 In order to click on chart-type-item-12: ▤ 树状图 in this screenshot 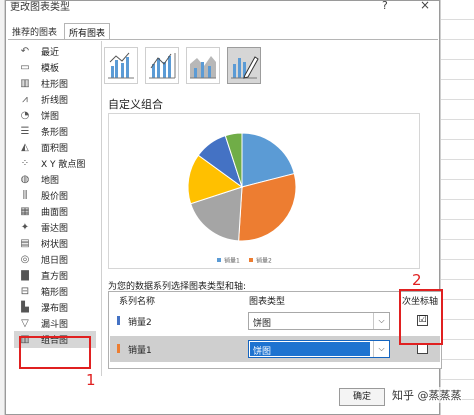, I will do `click(55, 243)`.